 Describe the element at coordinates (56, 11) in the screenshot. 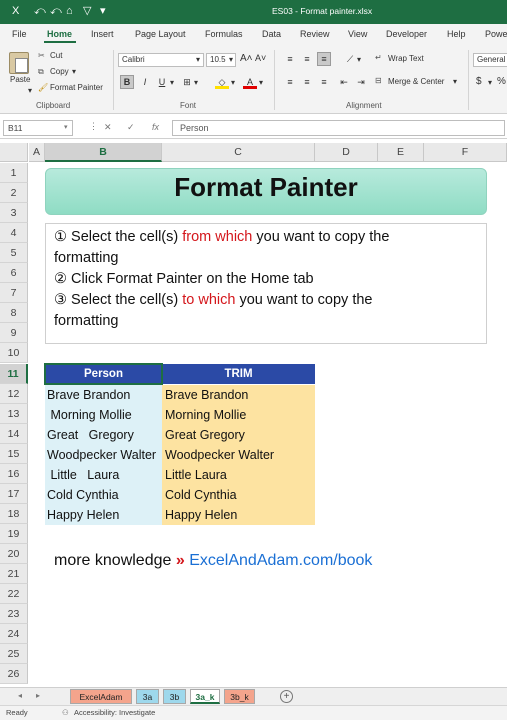

I see `redo-icon: ⤺` at that location.